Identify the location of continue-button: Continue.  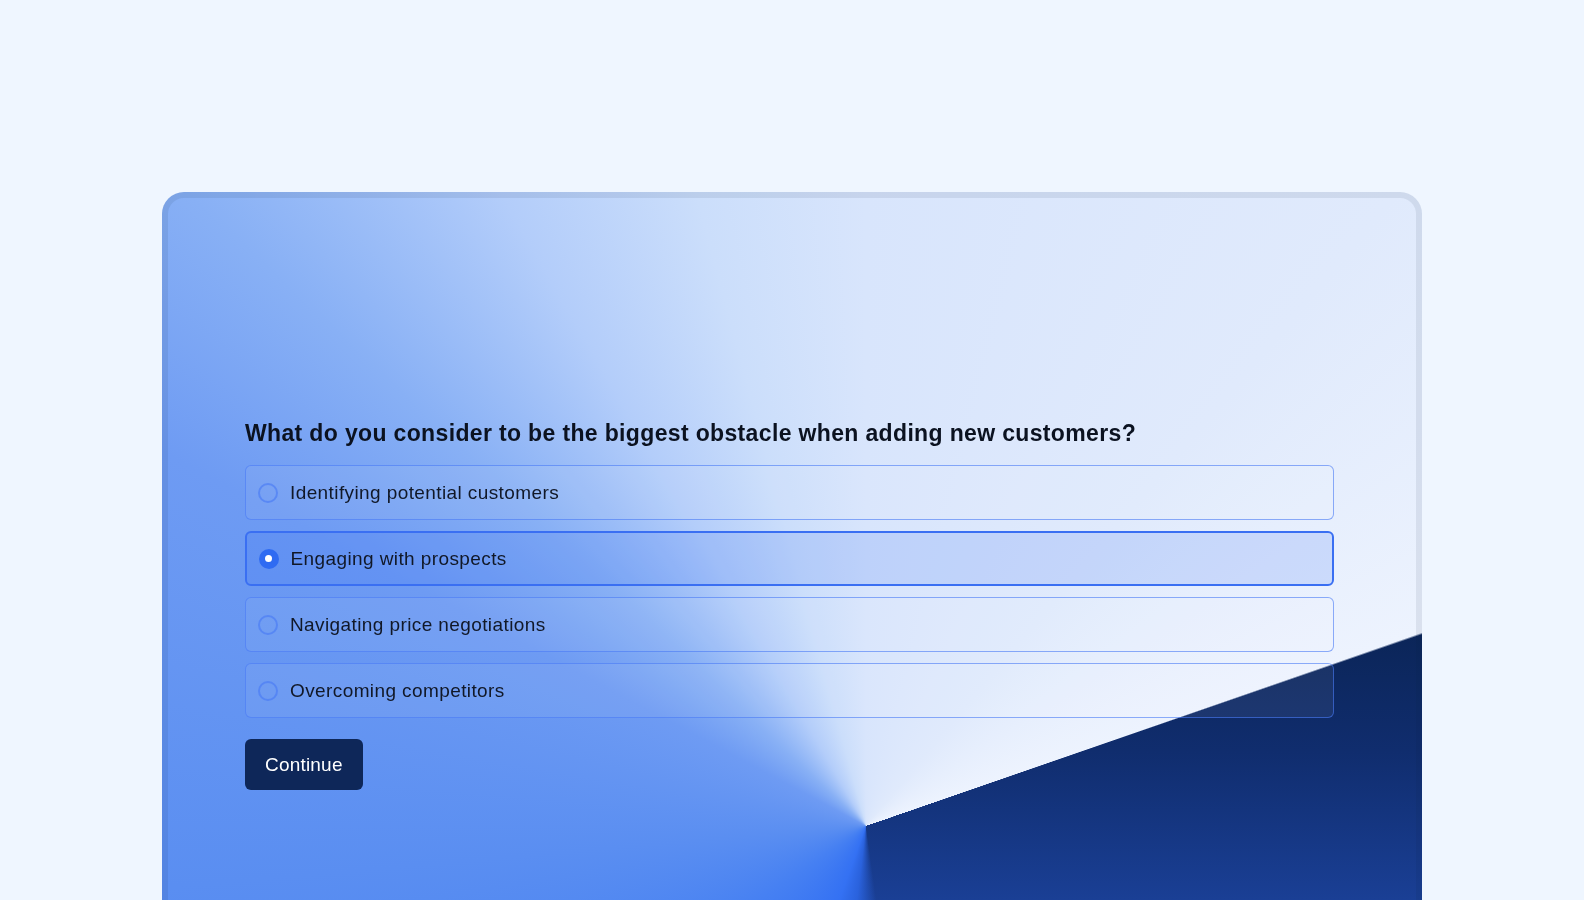
(304, 764).